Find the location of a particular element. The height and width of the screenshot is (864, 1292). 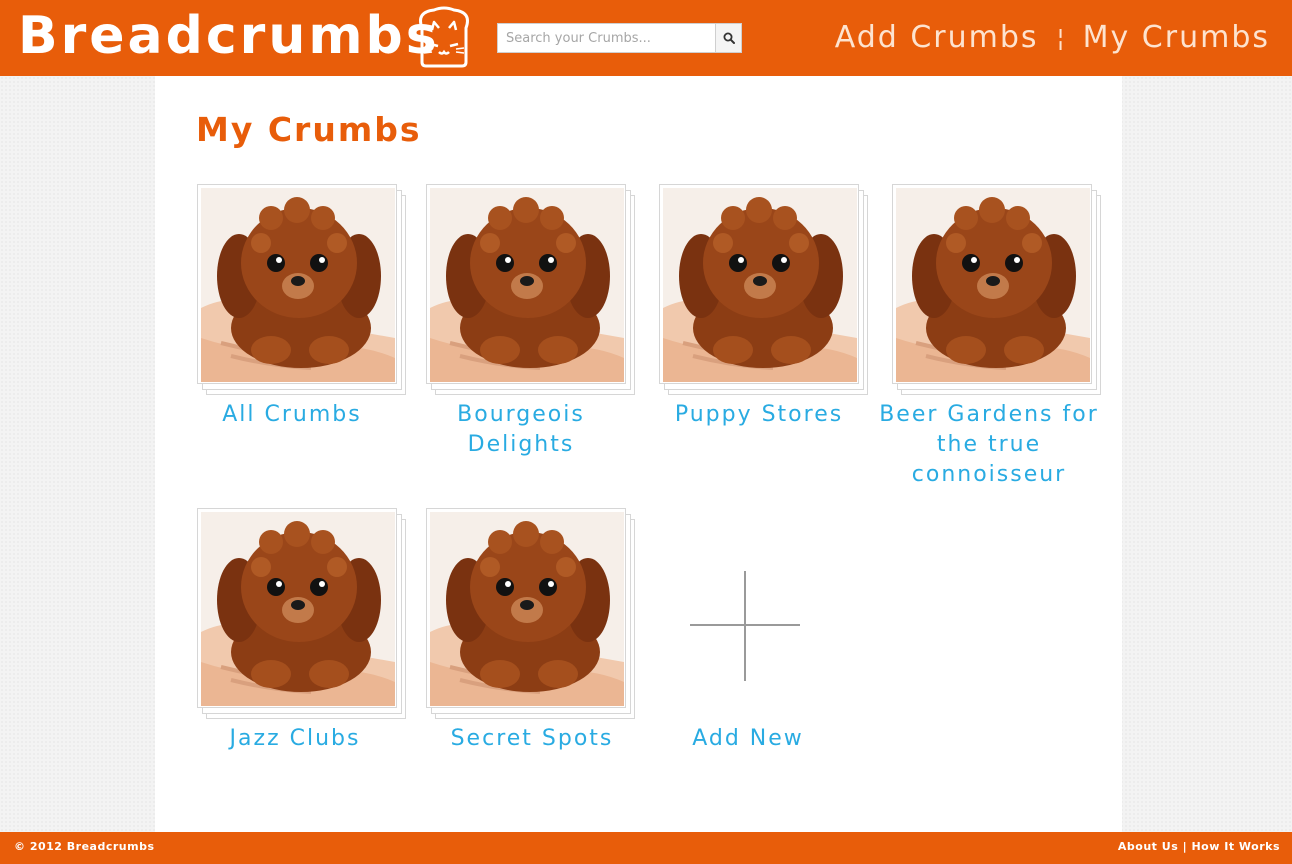

toast-cat-icon is located at coordinates (444, 36).